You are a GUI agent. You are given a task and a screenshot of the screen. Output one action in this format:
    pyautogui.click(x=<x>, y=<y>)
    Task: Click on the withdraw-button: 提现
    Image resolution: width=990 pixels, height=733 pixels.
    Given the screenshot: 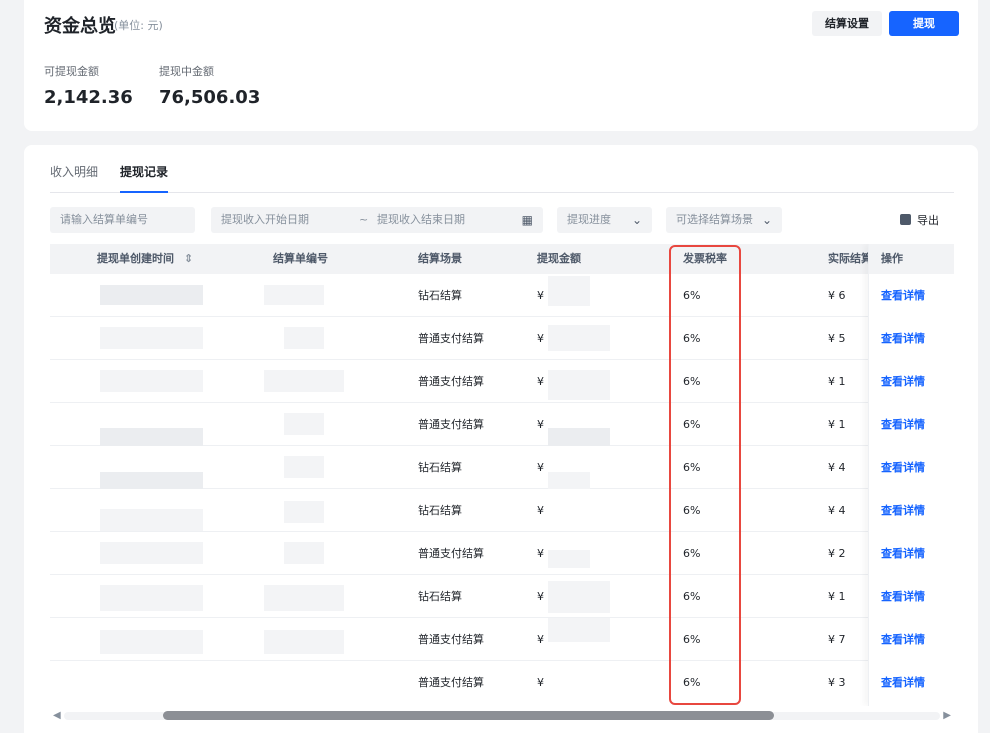 What is the action you would take?
    pyautogui.click(x=924, y=23)
    